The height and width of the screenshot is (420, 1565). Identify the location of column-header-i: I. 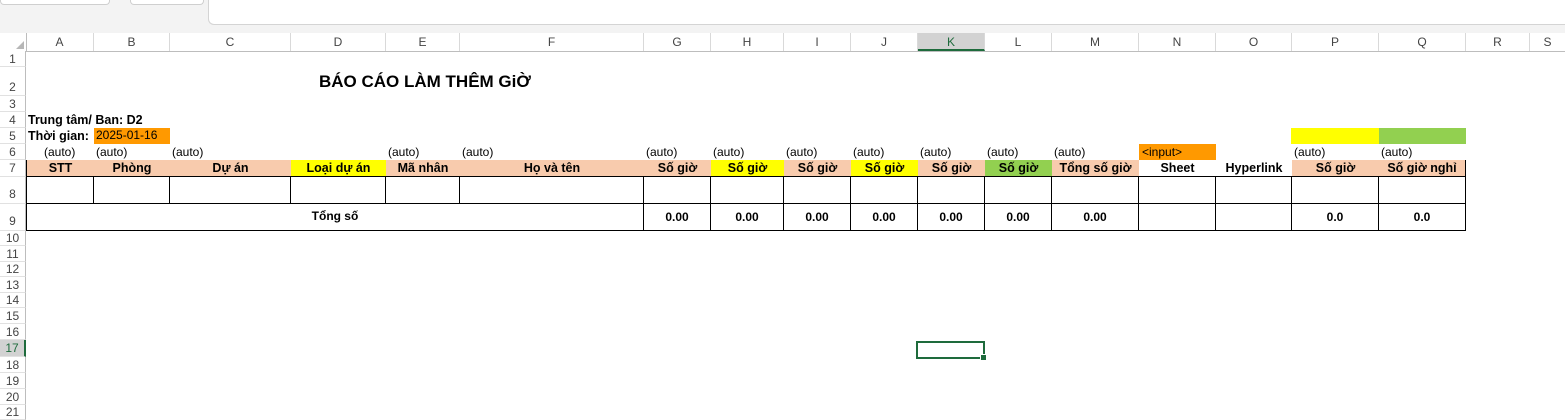
(817, 42).